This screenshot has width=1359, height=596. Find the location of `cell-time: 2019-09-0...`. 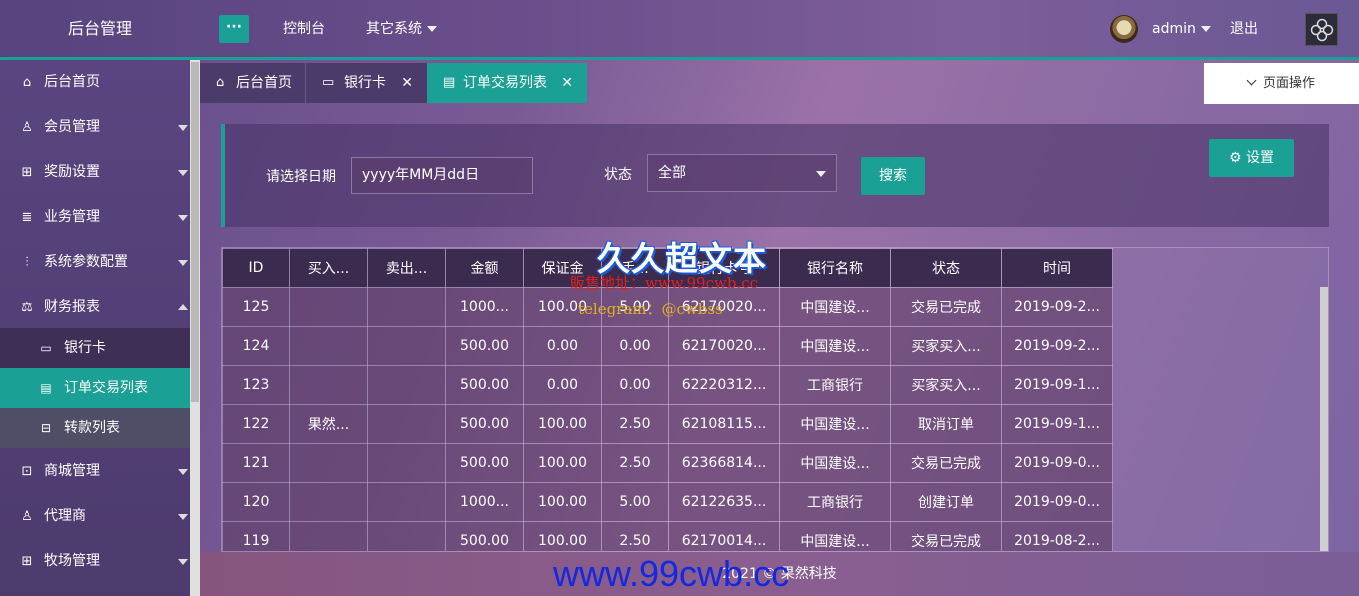

cell-time: 2019-09-0... is located at coordinates (1057, 463).